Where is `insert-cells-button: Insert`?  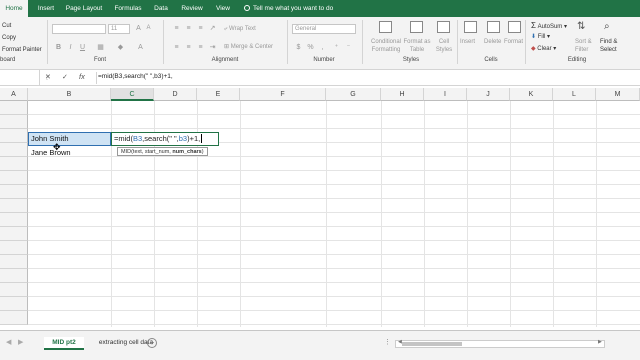
insert-cells-button: Insert is located at coordinates (467, 42).